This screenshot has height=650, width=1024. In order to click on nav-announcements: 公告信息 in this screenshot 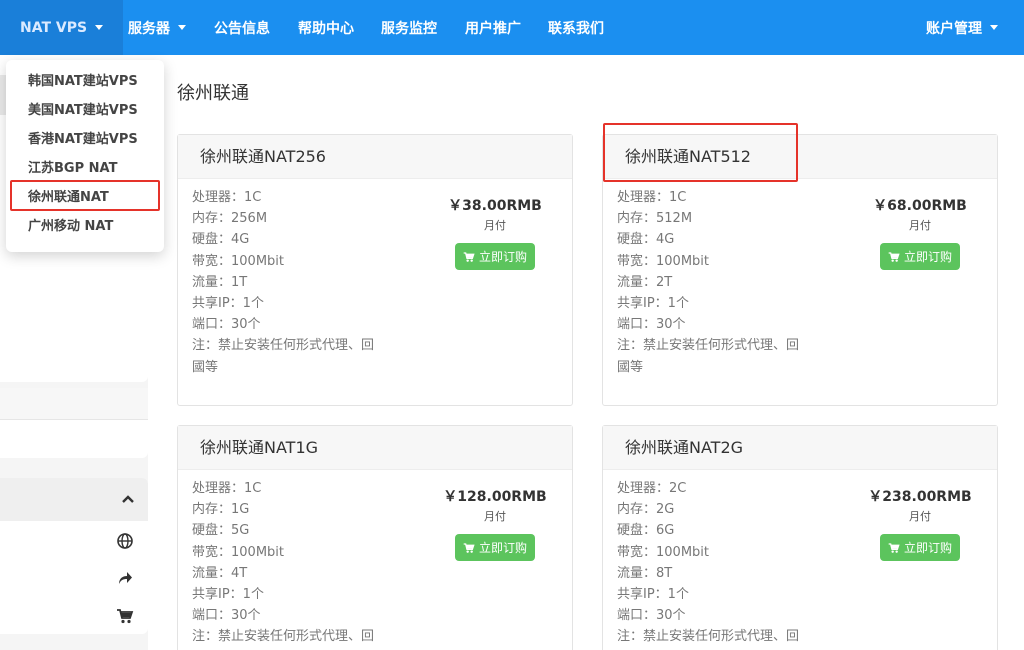, I will do `click(242, 27)`.